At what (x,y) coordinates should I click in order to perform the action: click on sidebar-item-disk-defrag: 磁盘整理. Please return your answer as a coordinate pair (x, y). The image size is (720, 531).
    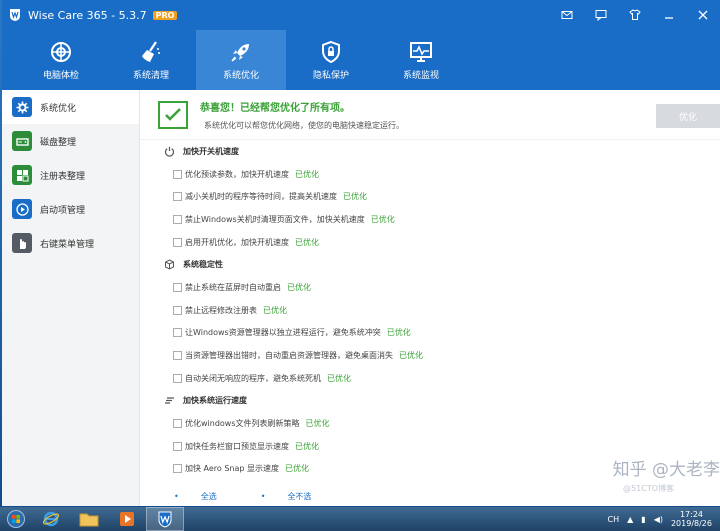
    Looking at the image, I should click on (70, 141).